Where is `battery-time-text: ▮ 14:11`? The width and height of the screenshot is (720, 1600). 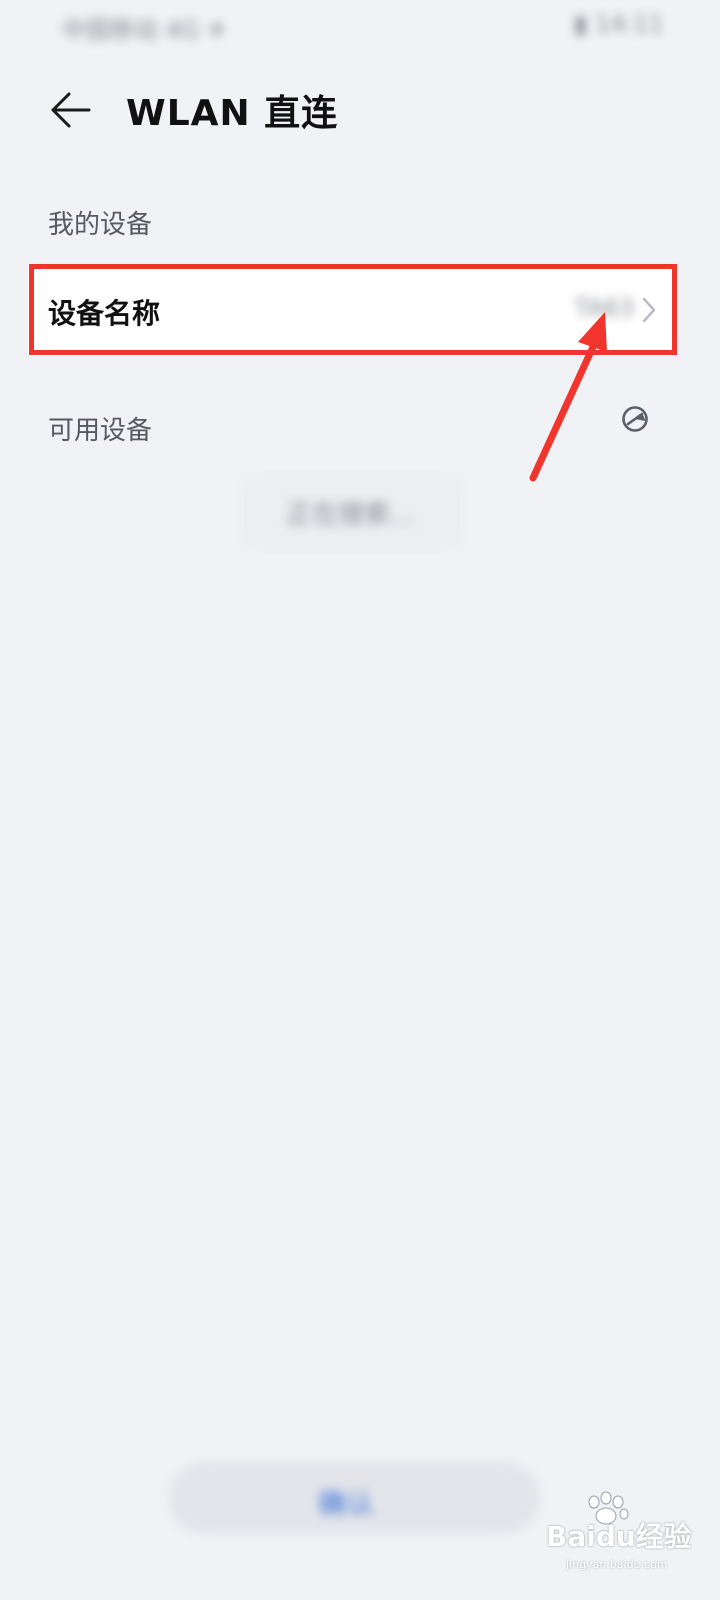
battery-time-text: ▮ 14:11 is located at coordinates (619, 24).